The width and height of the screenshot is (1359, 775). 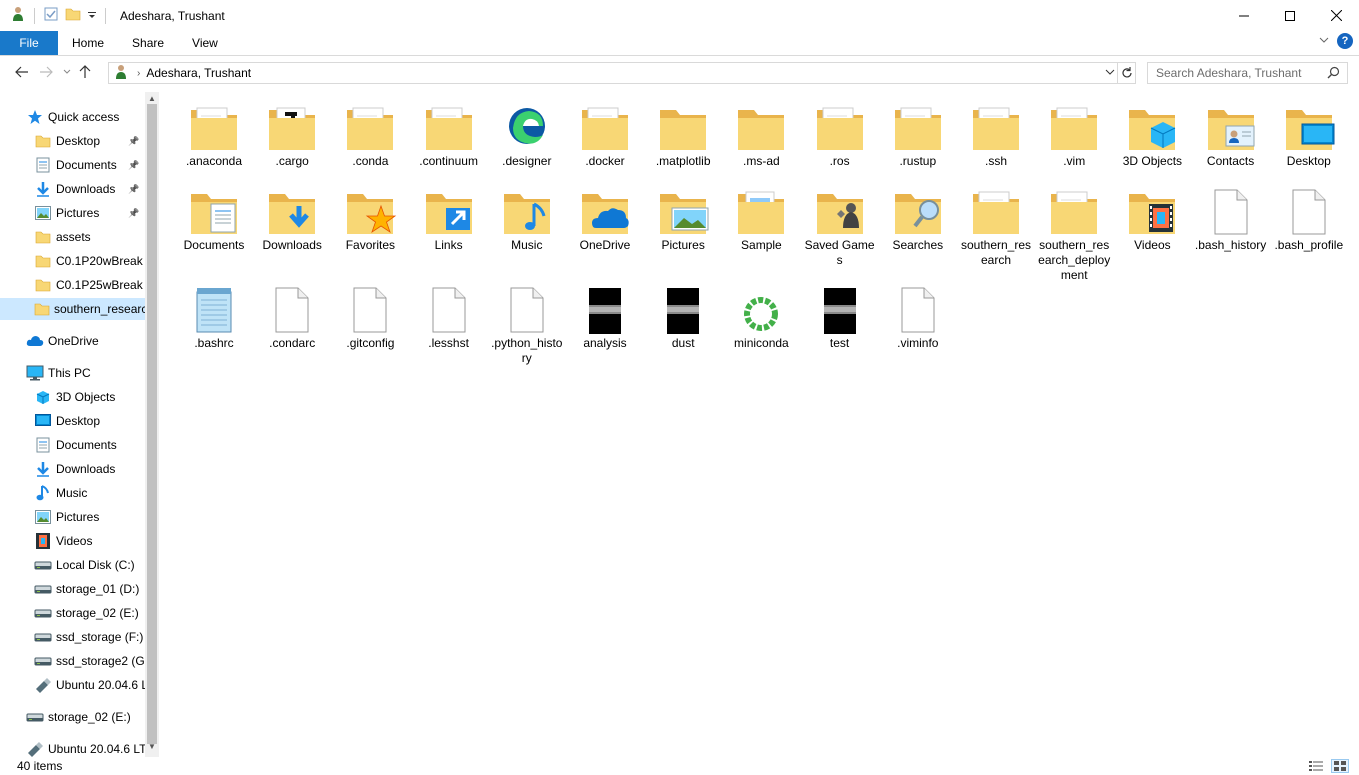 I want to click on nav-item-label: storage_01 (D:), so click(x=98, y=589).